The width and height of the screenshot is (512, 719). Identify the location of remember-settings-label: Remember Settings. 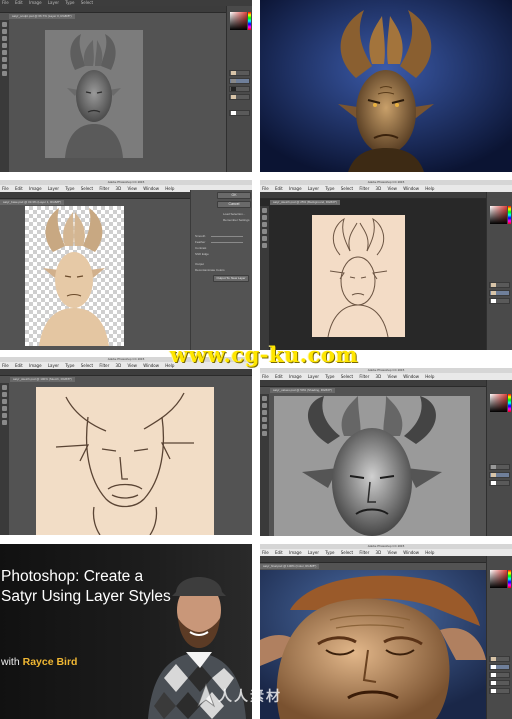
(236, 220).